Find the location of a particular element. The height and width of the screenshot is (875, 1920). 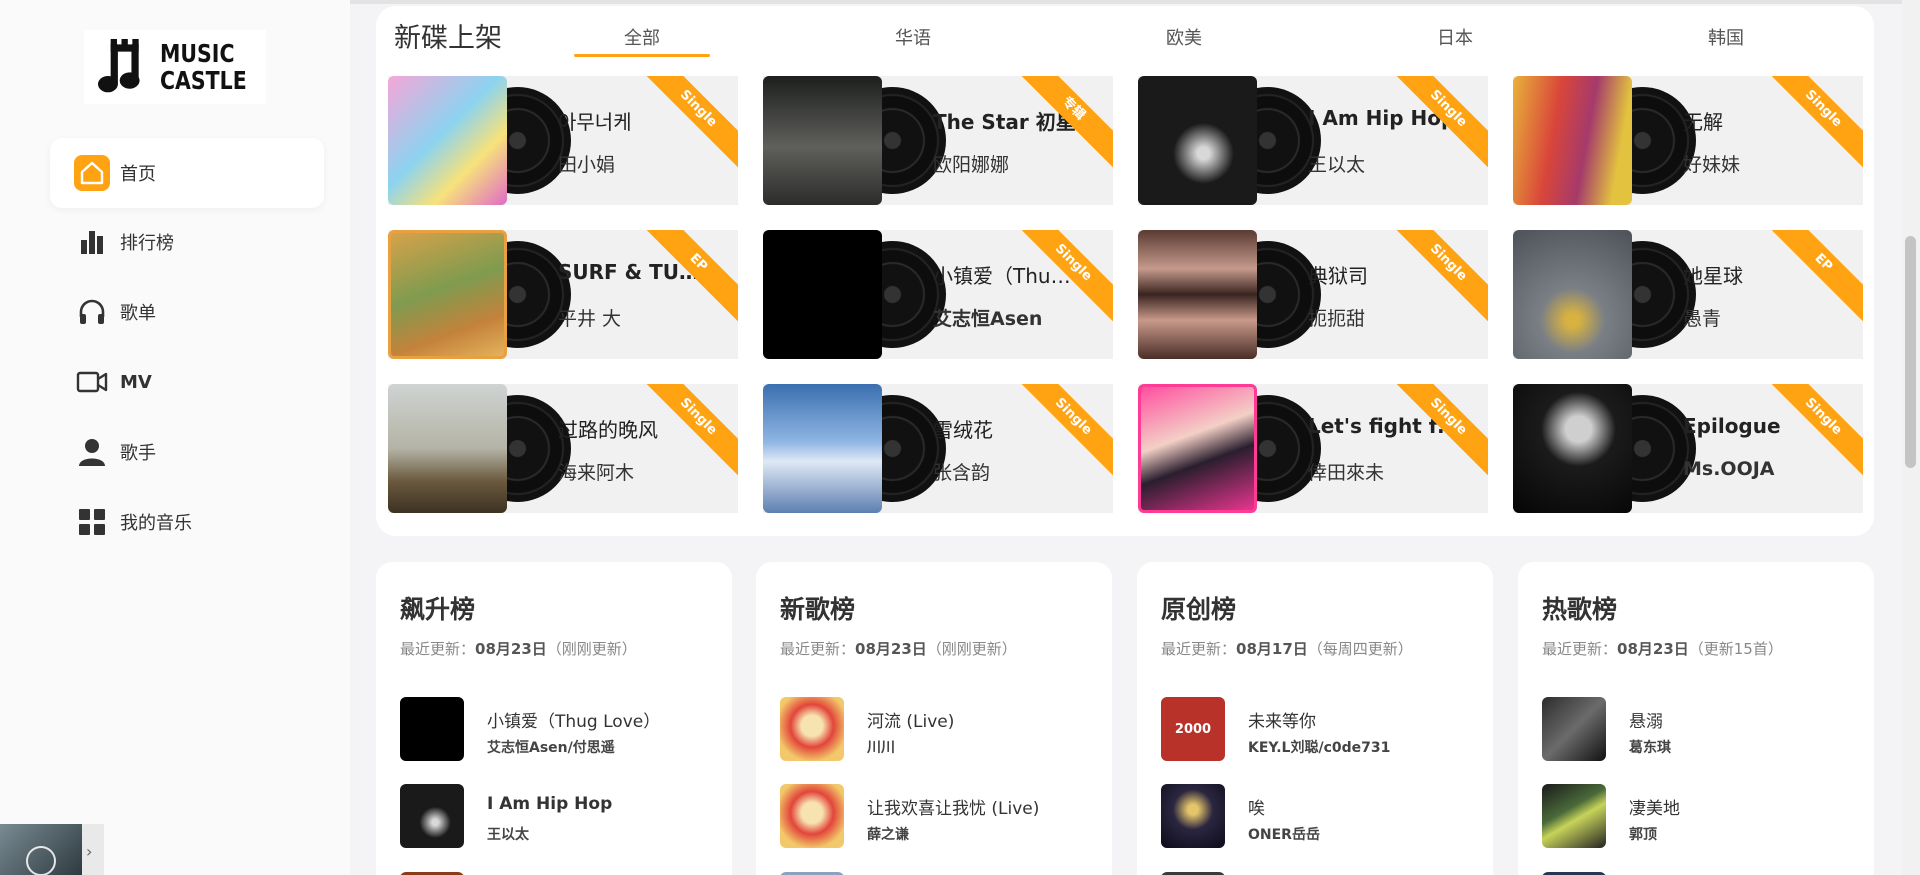

update-date: 08月17日 is located at coordinates (1272, 649).